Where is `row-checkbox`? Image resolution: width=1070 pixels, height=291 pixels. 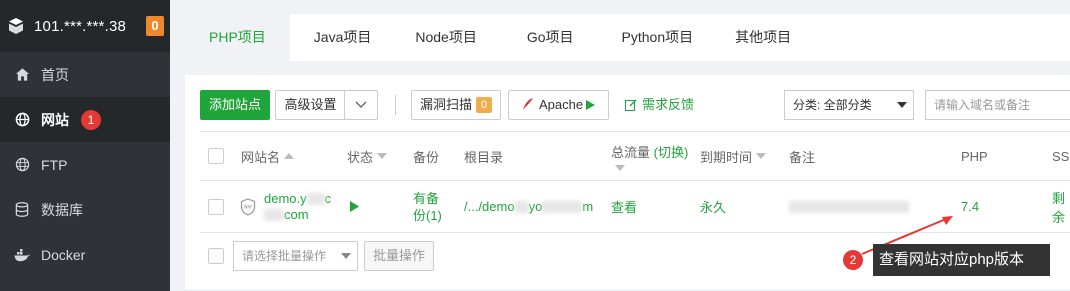
row-checkbox is located at coordinates (216, 206).